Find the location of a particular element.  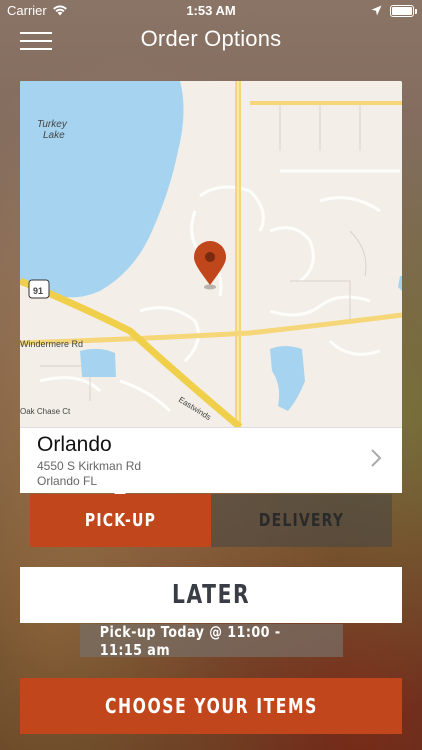

status-bar: Carrier 1:53 AM is located at coordinates (211, 11).